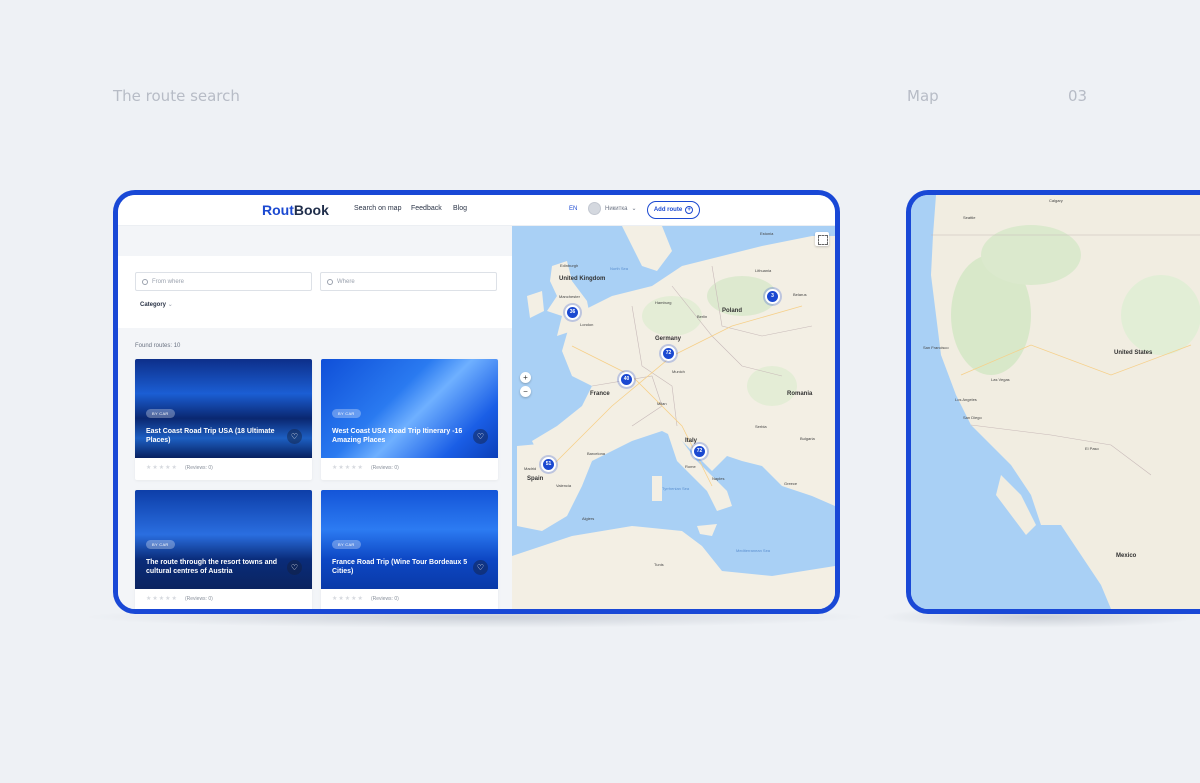  I want to click on map-label-city: Algiers, so click(588, 518).